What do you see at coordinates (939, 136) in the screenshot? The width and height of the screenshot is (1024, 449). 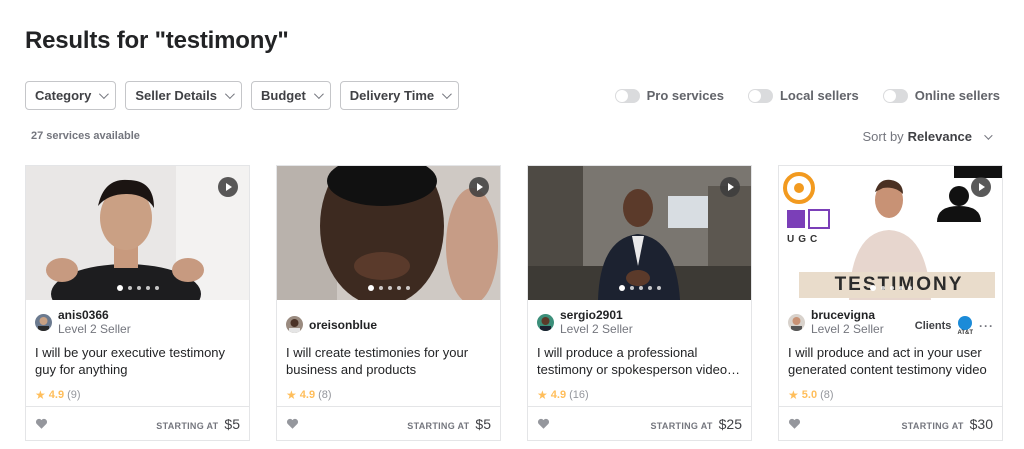 I see `sort-value: Relevance` at bounding box center [939, 136].